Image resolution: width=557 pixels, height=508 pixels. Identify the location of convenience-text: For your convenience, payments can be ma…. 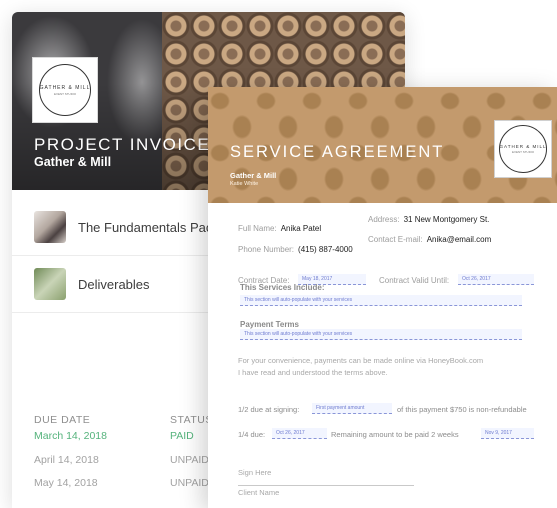
(361, 360).